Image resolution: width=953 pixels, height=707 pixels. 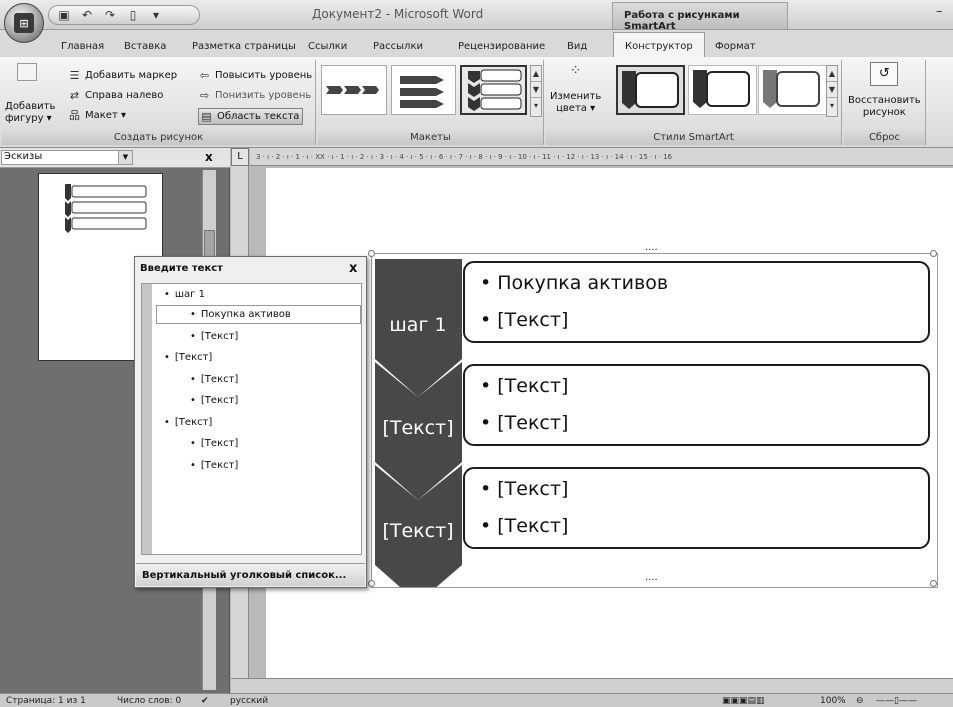 What do you see at coordinates (156, 15) in the screenshot?
I see `customize-icon: ▾` at bounding box center [156, 15].